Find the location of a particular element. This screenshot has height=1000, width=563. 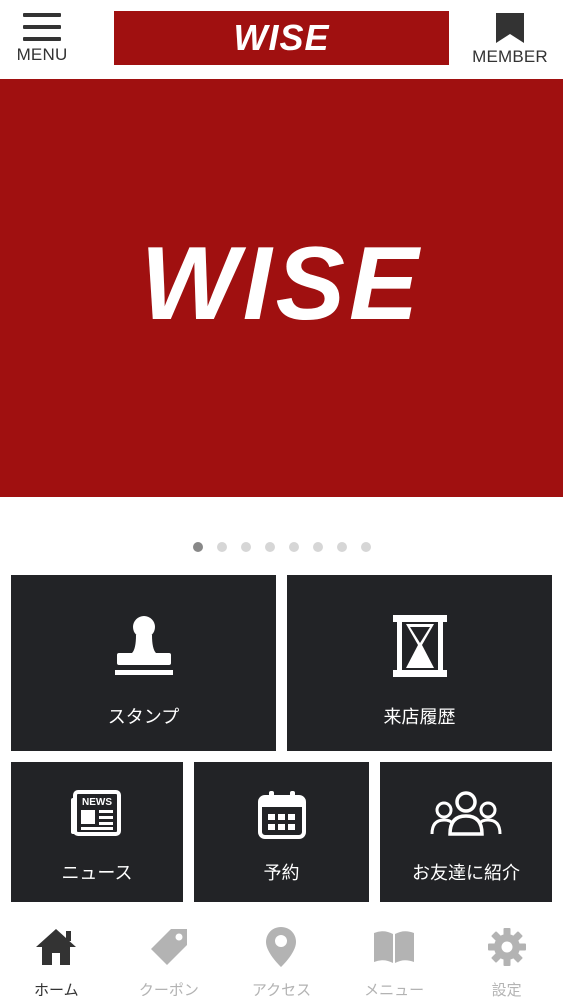

newspaper-icon-text: NEWS is located at coordinates (97, 802).